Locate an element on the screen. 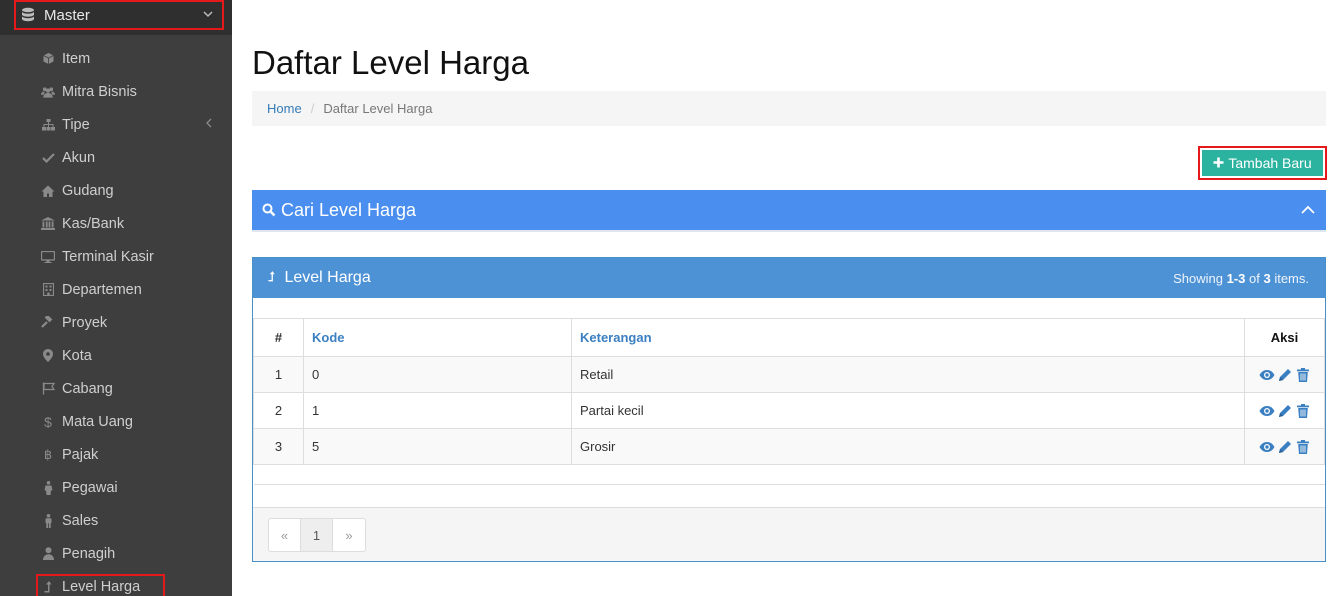 This screenshot has width=1341, height=596. sidebar-item-pegawai: Pegawai is located at coordinates (116, 487).